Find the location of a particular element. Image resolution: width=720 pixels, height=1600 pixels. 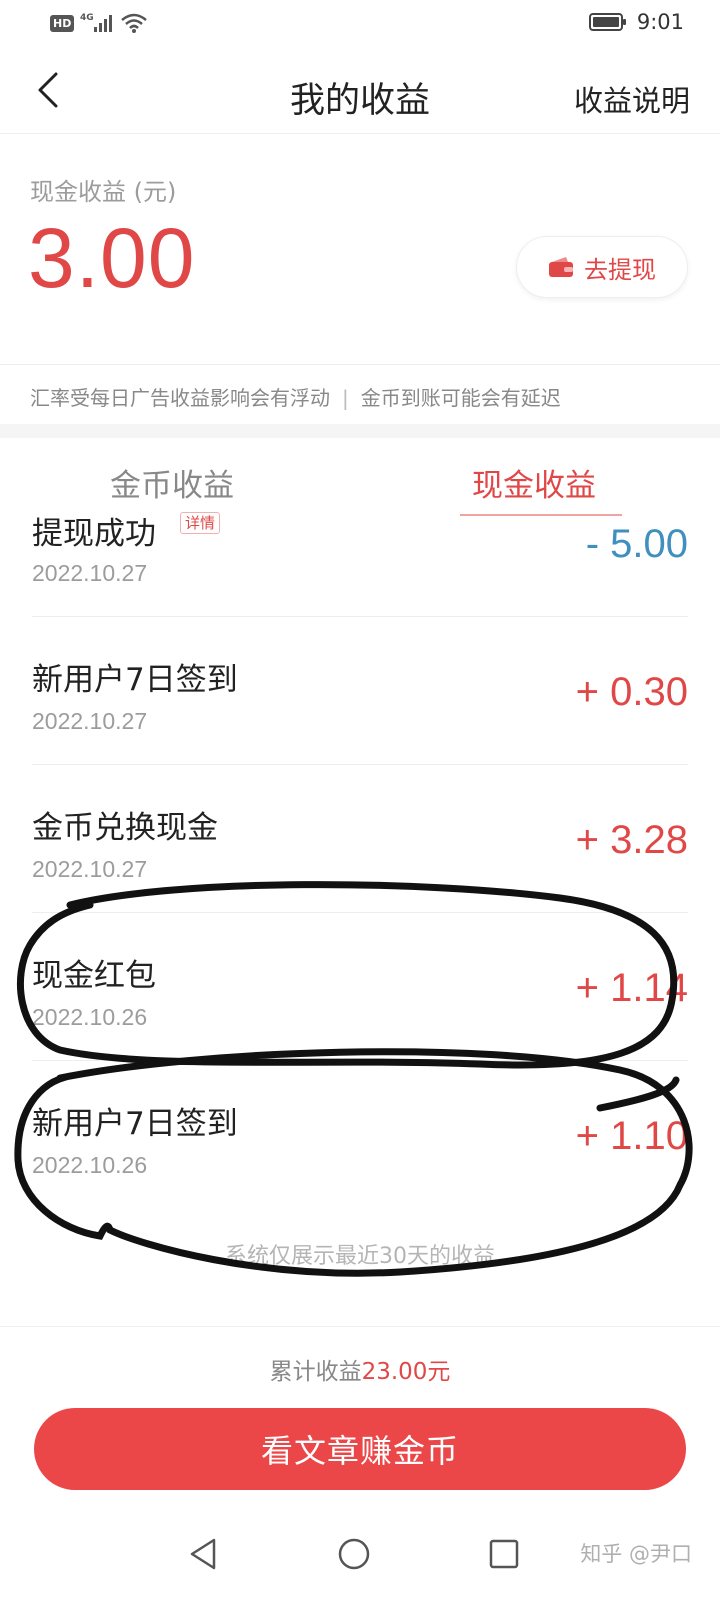

balance-amount: 3.00 is located at coordinates (112, 258).